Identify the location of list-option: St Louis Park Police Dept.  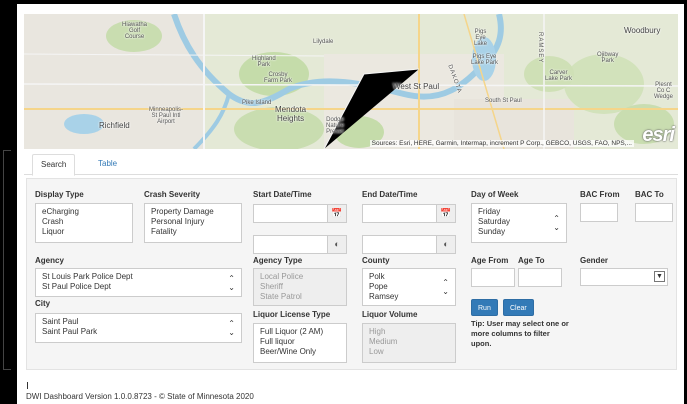
(138, 277).